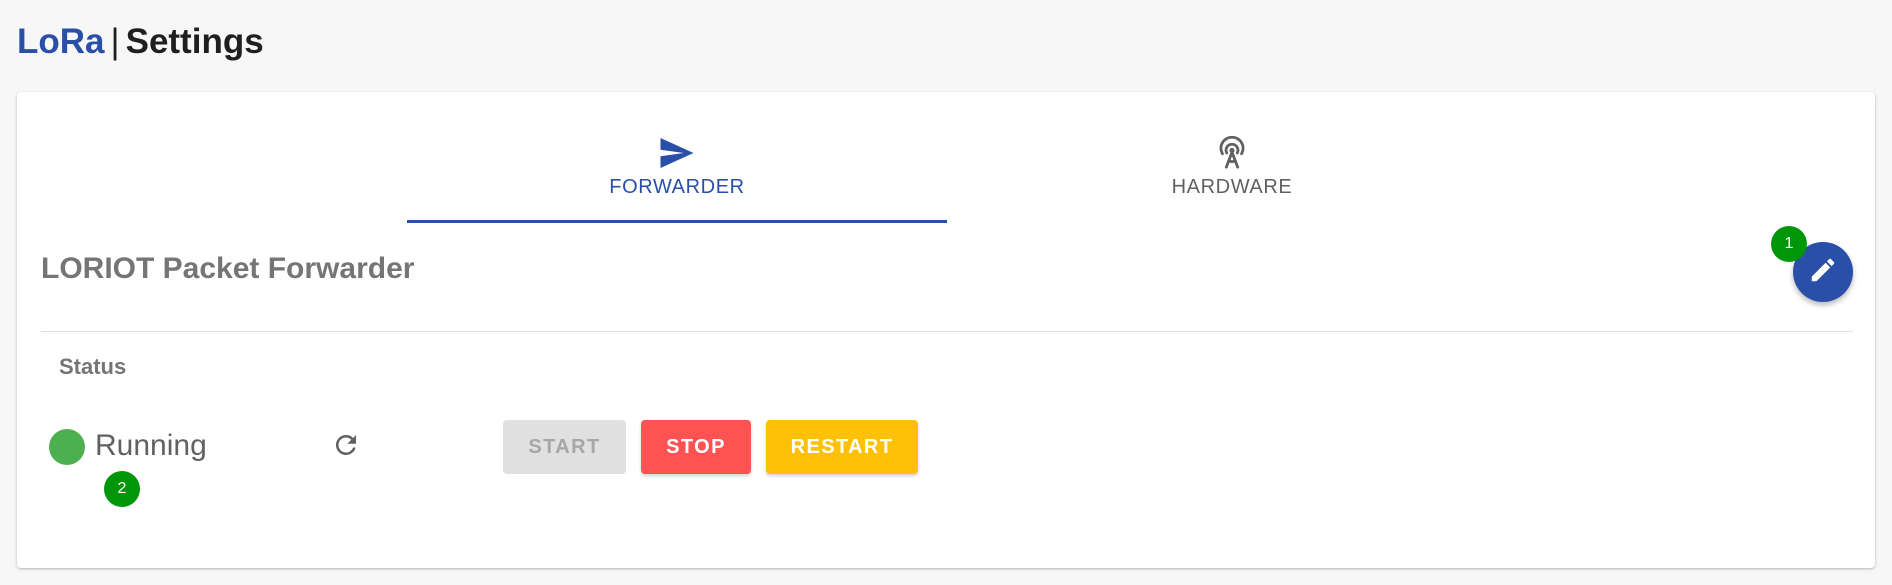  What do you see at coordinates (122, 489) in the screenshot?
I see `step-marker-2: 2` at bounding box center [122, 489].